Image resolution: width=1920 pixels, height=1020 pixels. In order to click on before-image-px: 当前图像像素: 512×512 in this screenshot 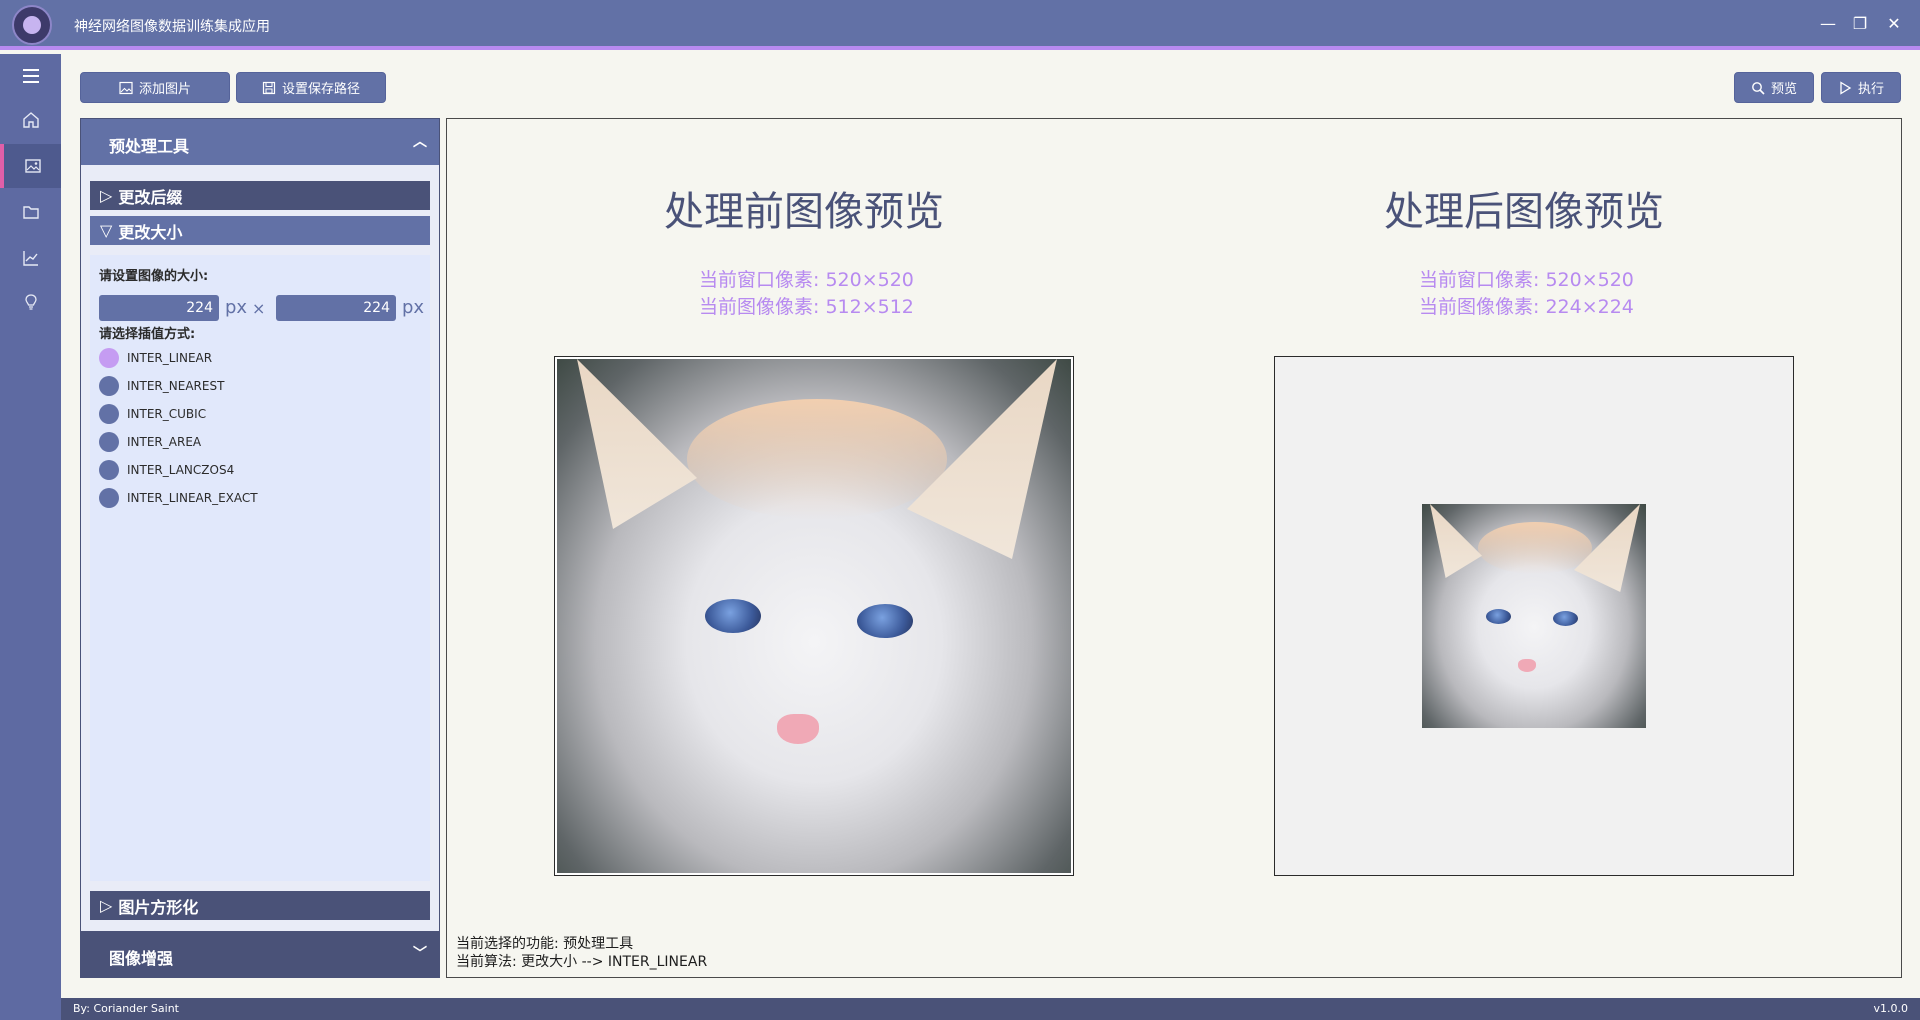, I will do `click(806, 307)`.